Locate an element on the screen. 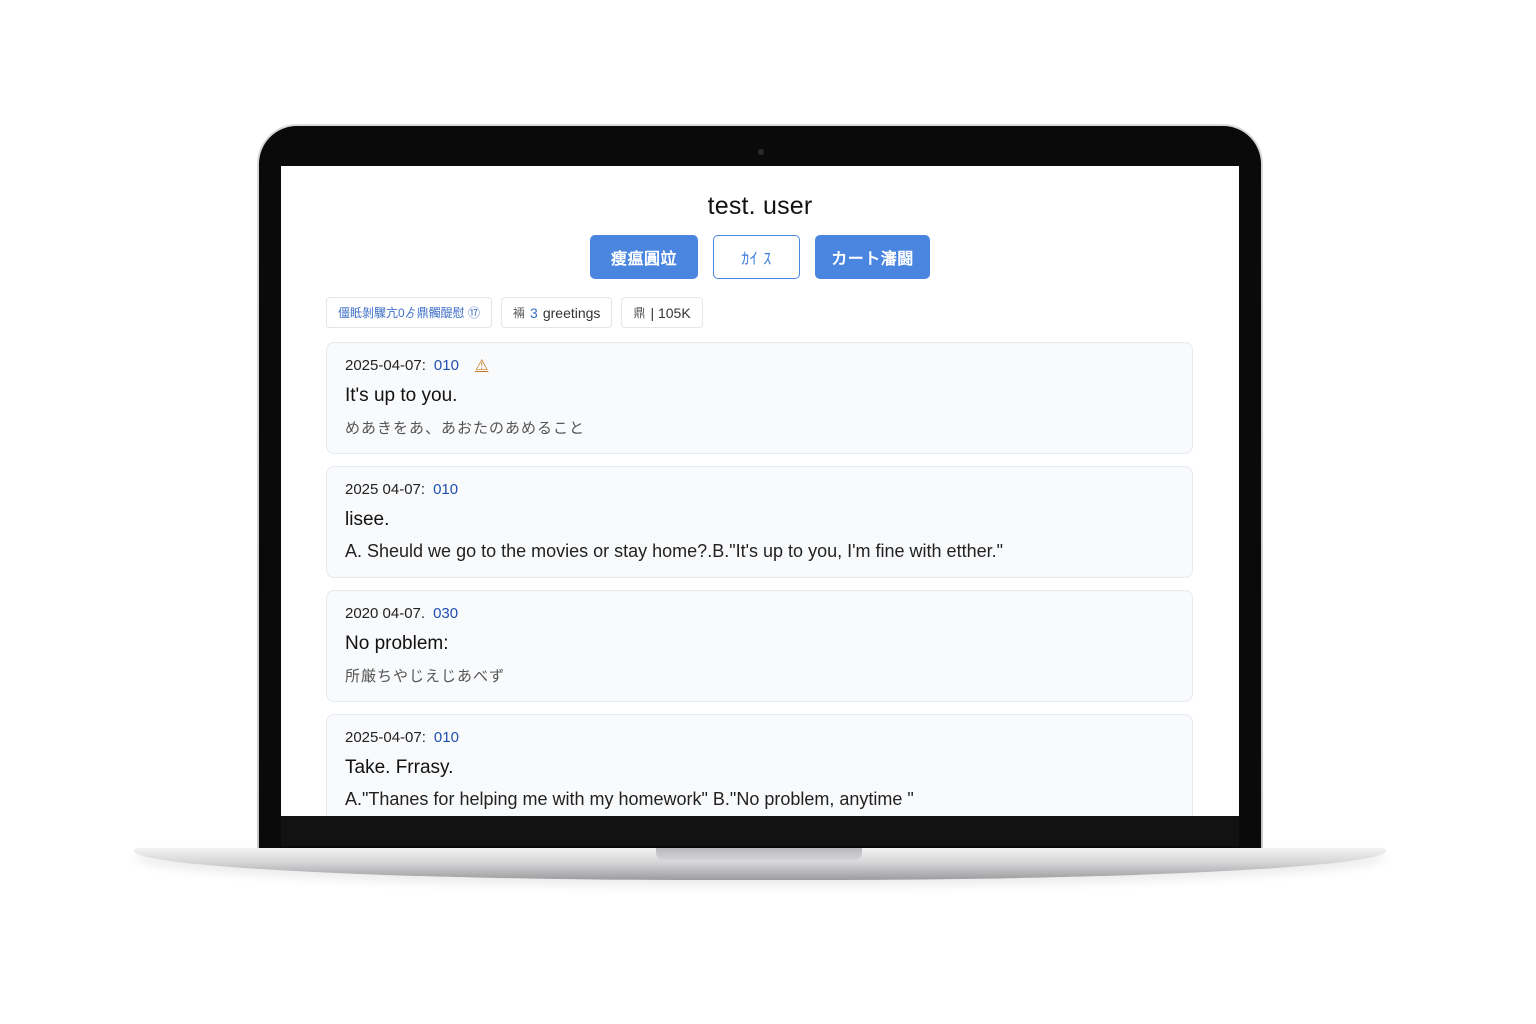  page-title: test. user is located at coordinates (760, 206).